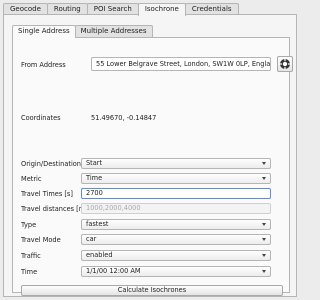 The image size is (320, 300). I want to click on travel-mode-value: car, so click(91, 239).